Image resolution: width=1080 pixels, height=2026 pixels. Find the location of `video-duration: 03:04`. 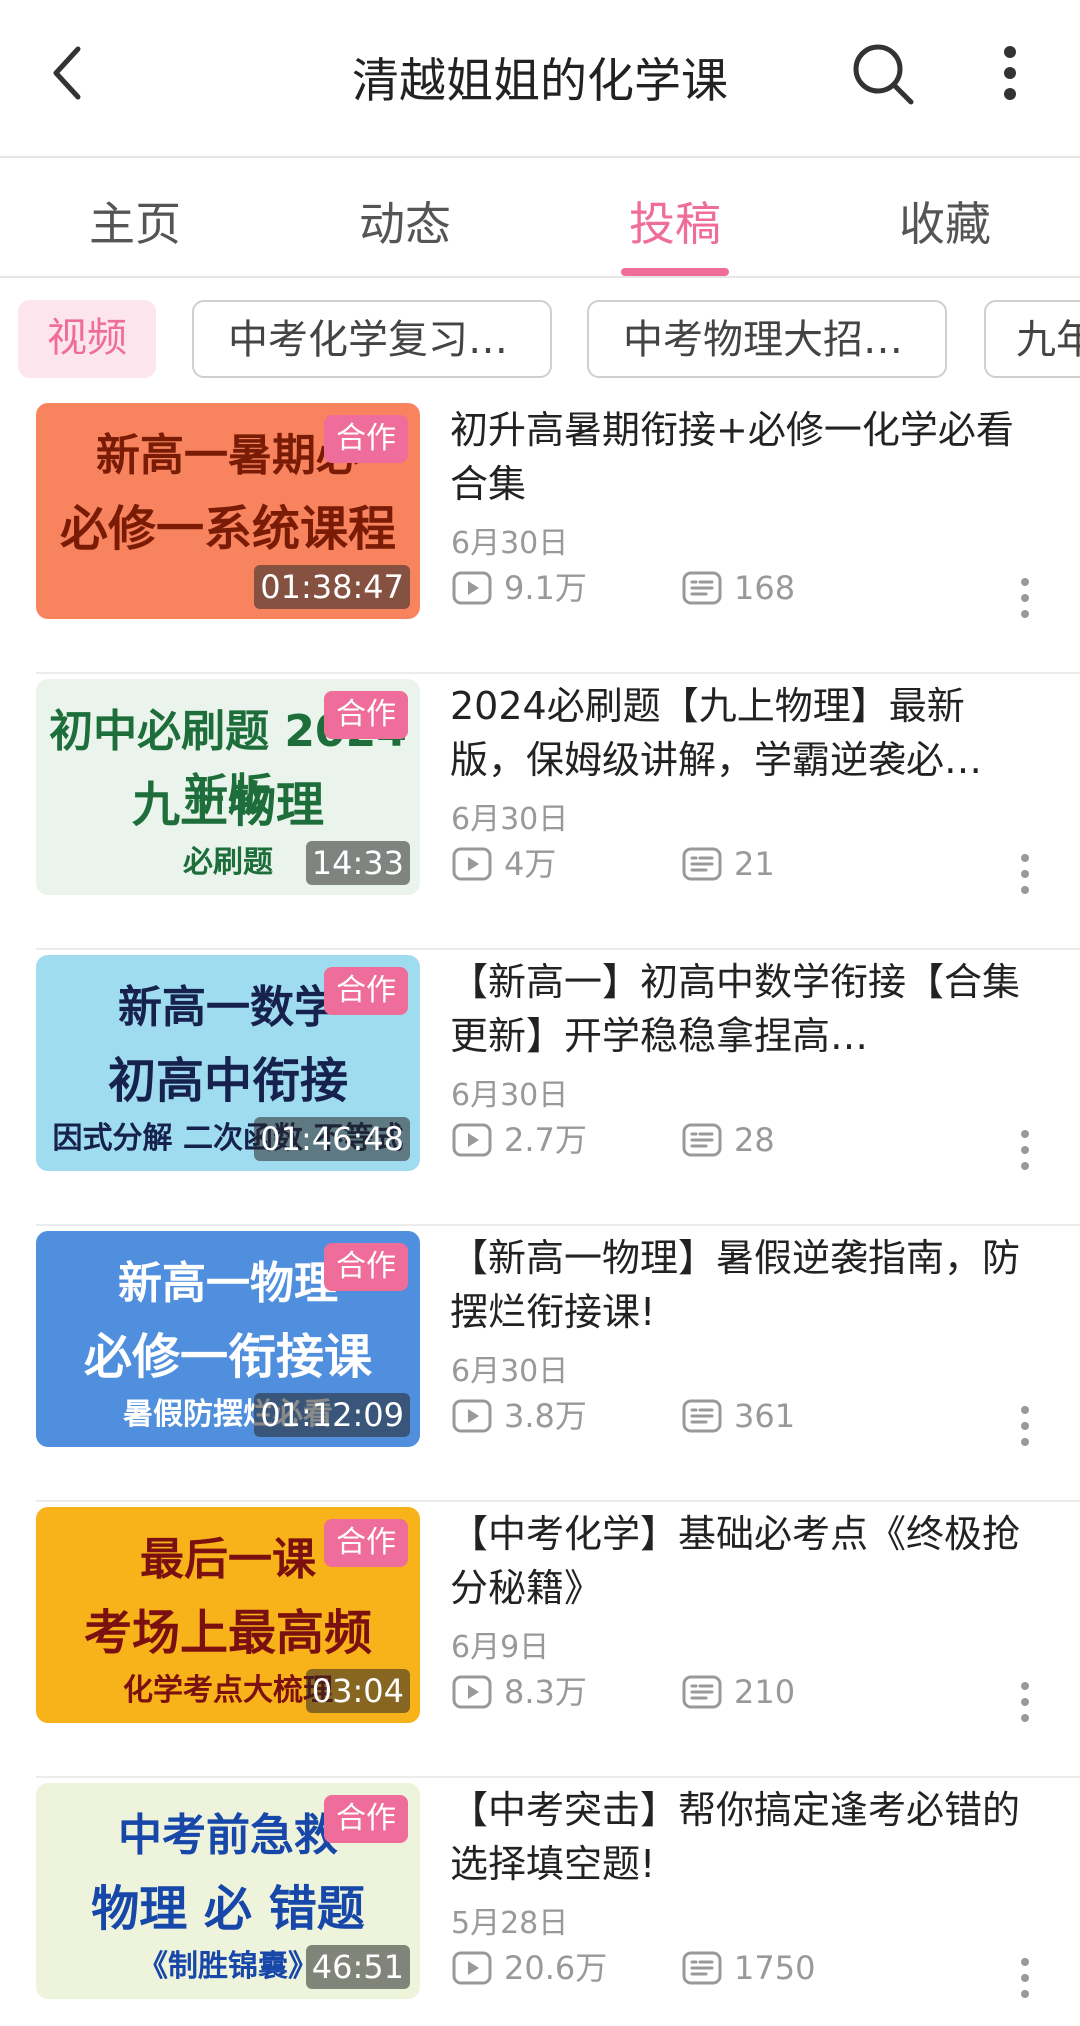

video-duration: 03:04 is located at coordinates (357, 1691).